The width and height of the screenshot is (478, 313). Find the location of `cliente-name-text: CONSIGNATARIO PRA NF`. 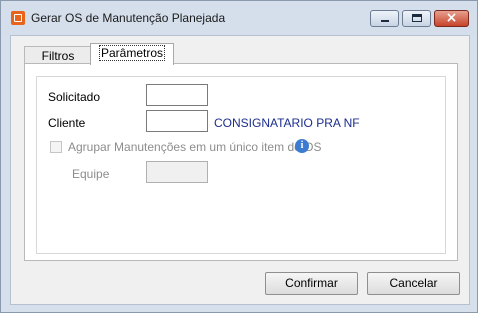

cliente-name-text: CONSIGNATARIO PRA NF is located at coordinates (287, 123).